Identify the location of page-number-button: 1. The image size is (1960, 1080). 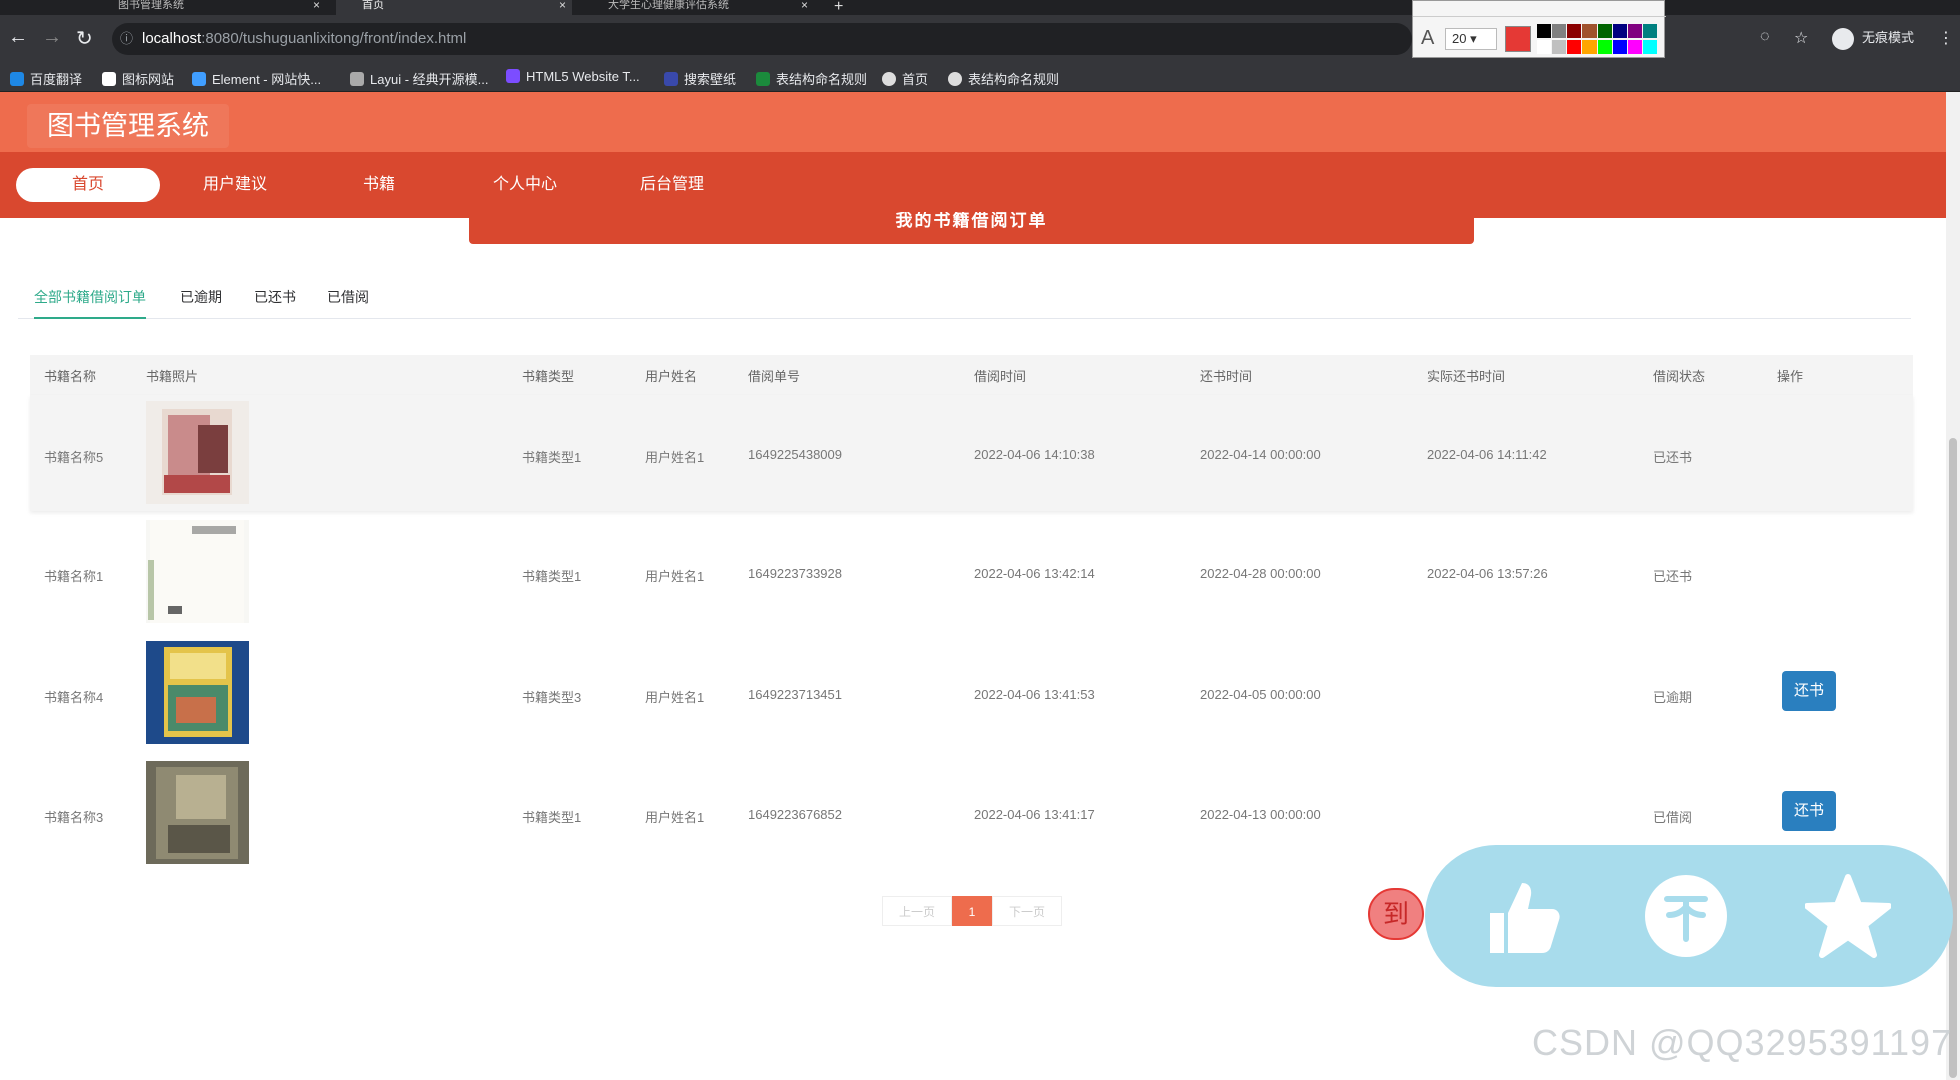
(972, 911).